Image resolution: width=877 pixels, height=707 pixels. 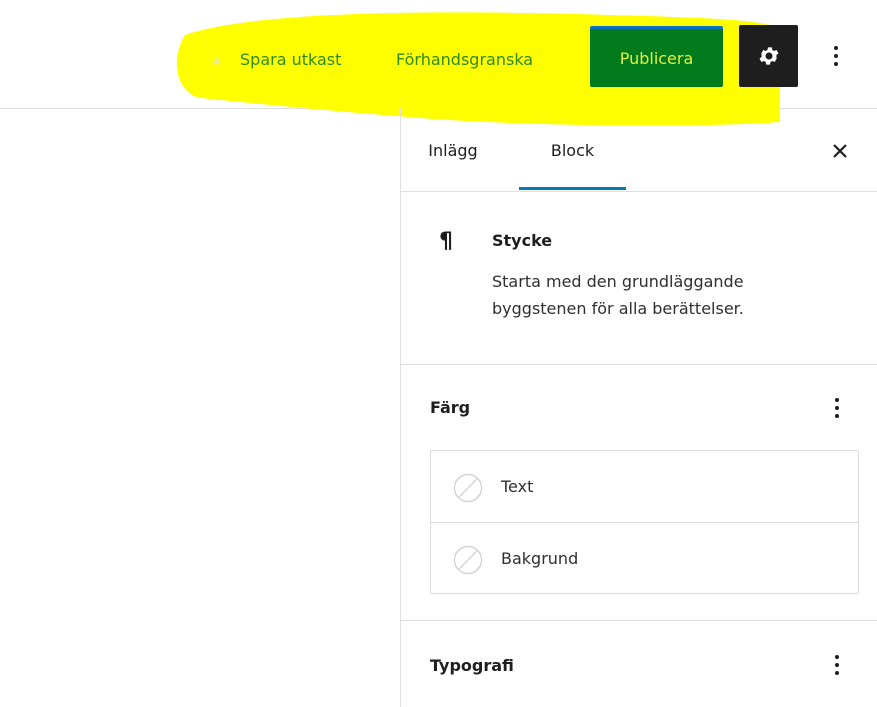 I want to click on settings-button, so click(x=768, y=56).